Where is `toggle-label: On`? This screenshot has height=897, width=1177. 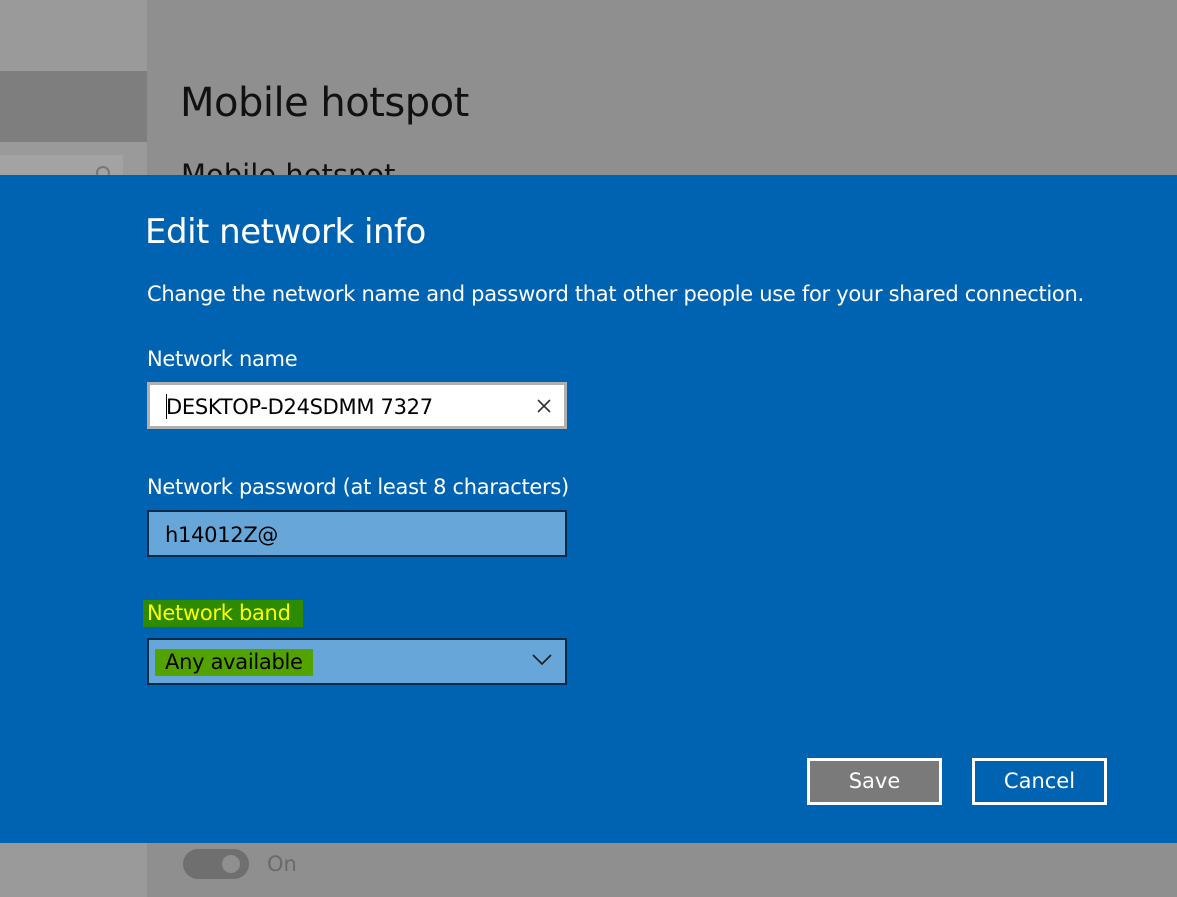
toggle-label: On is located at coordinates (282, 864).